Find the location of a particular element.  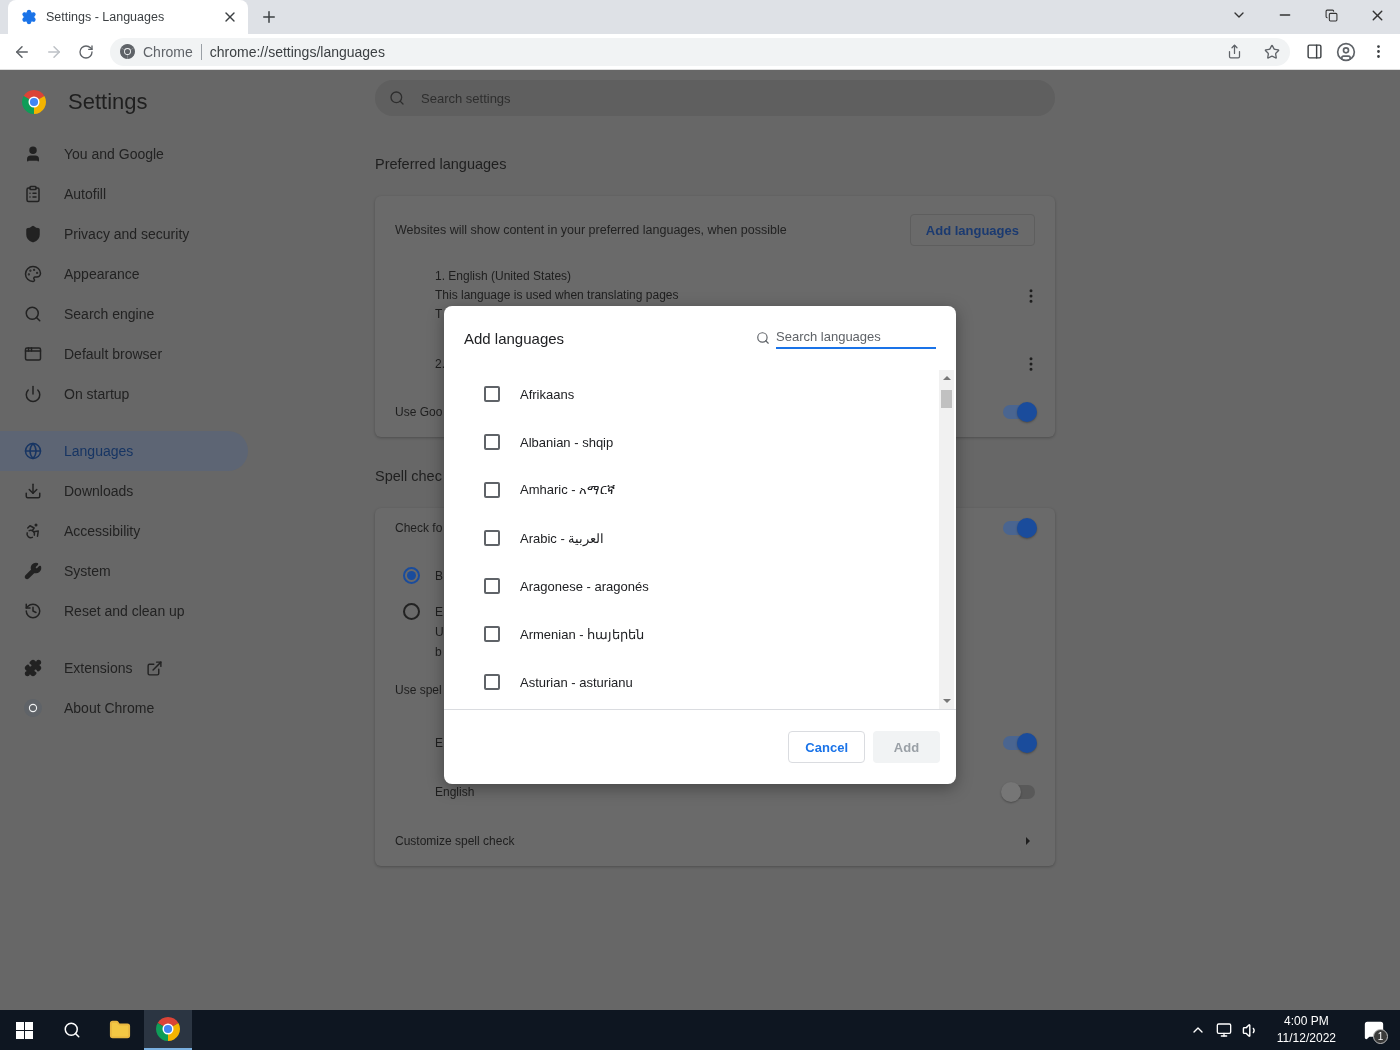

sidebar-item: Extensions is located at coordinates (124, 668).